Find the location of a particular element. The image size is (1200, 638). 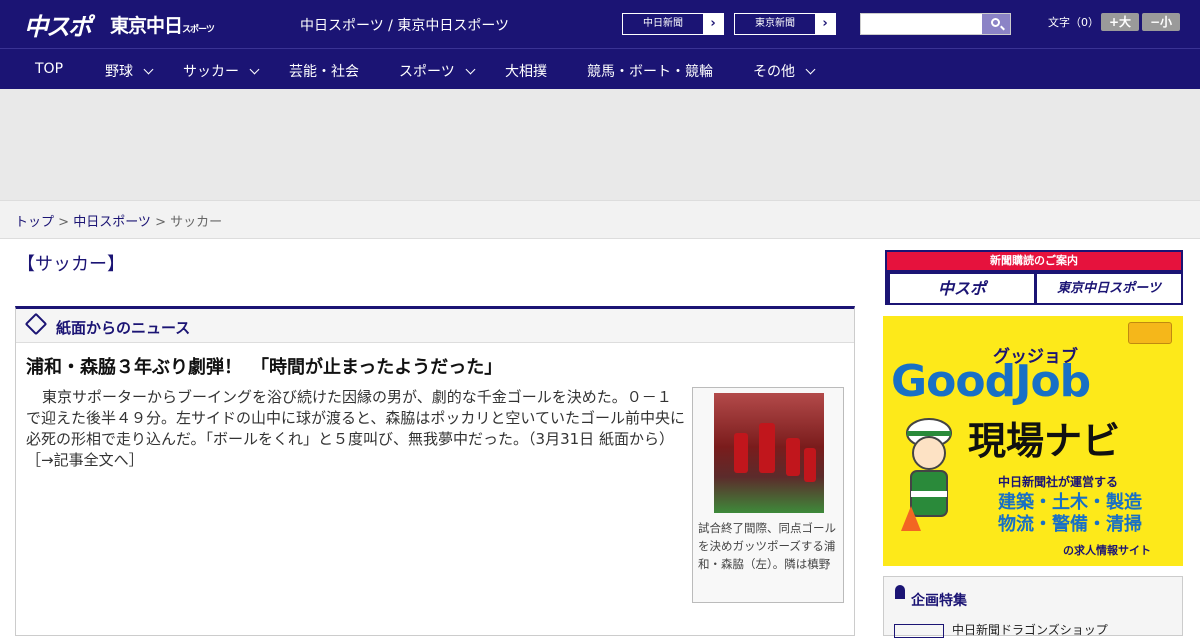

font-smaller-button: −小 is located at coordinates (1161, 22).